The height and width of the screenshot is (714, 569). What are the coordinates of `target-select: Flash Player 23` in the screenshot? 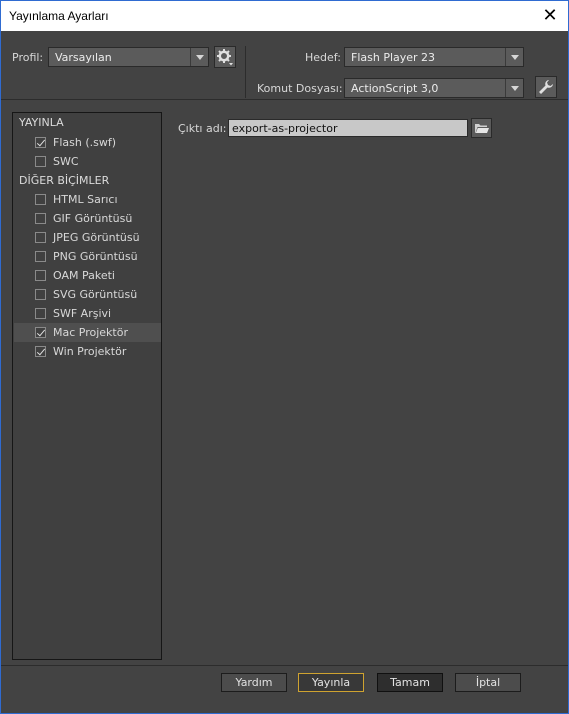 It's located at (434, 57).